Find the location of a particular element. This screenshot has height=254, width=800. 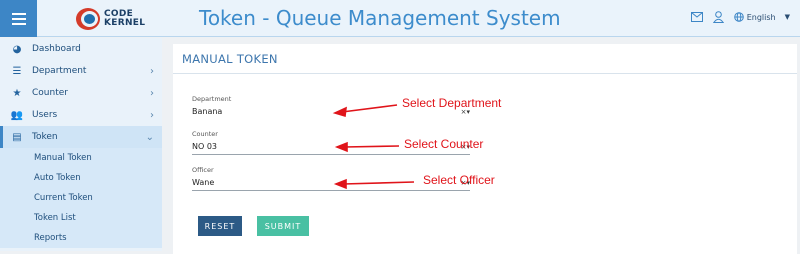

annotation-select-department: Select Department is located at coordinates (452, 103).